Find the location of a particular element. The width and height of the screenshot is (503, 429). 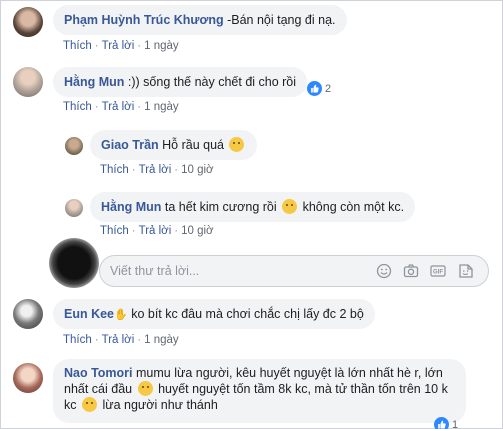

comment-text: Hỗ rầu quá is located at coordinates (193, 145).